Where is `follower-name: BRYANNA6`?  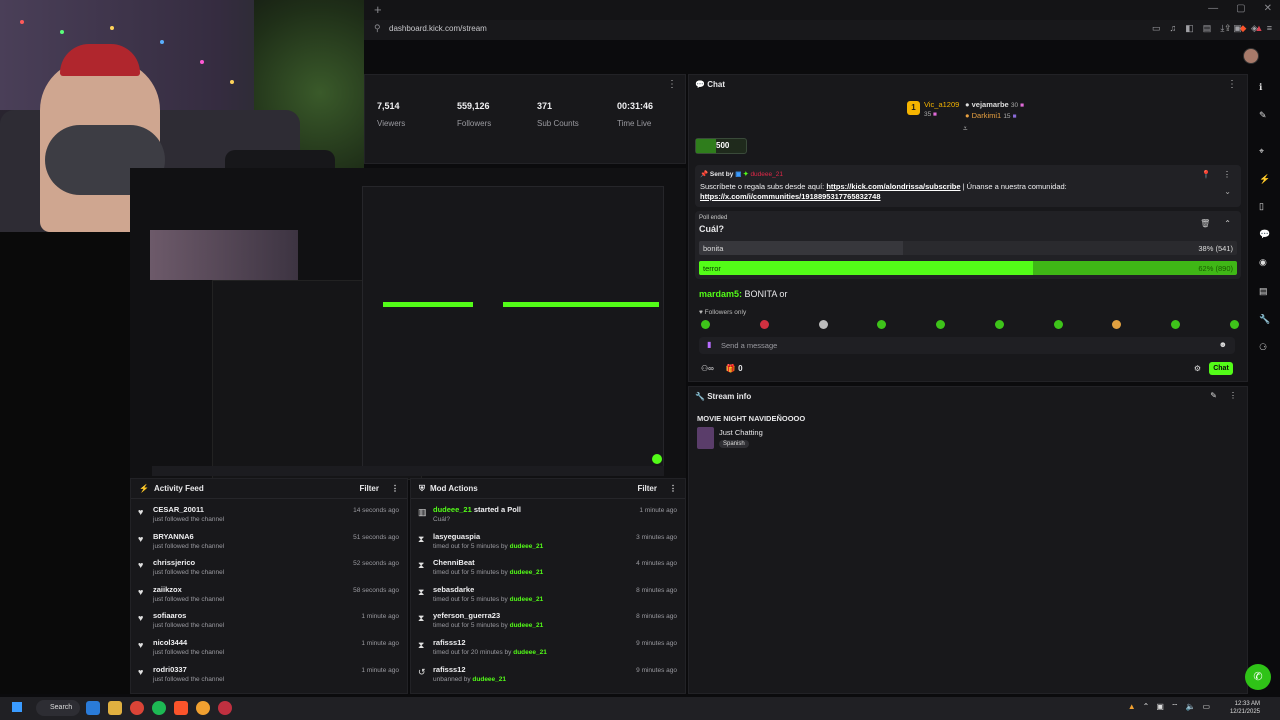 follower-name: BRYANNA6 is located at coordinates (173, 536).